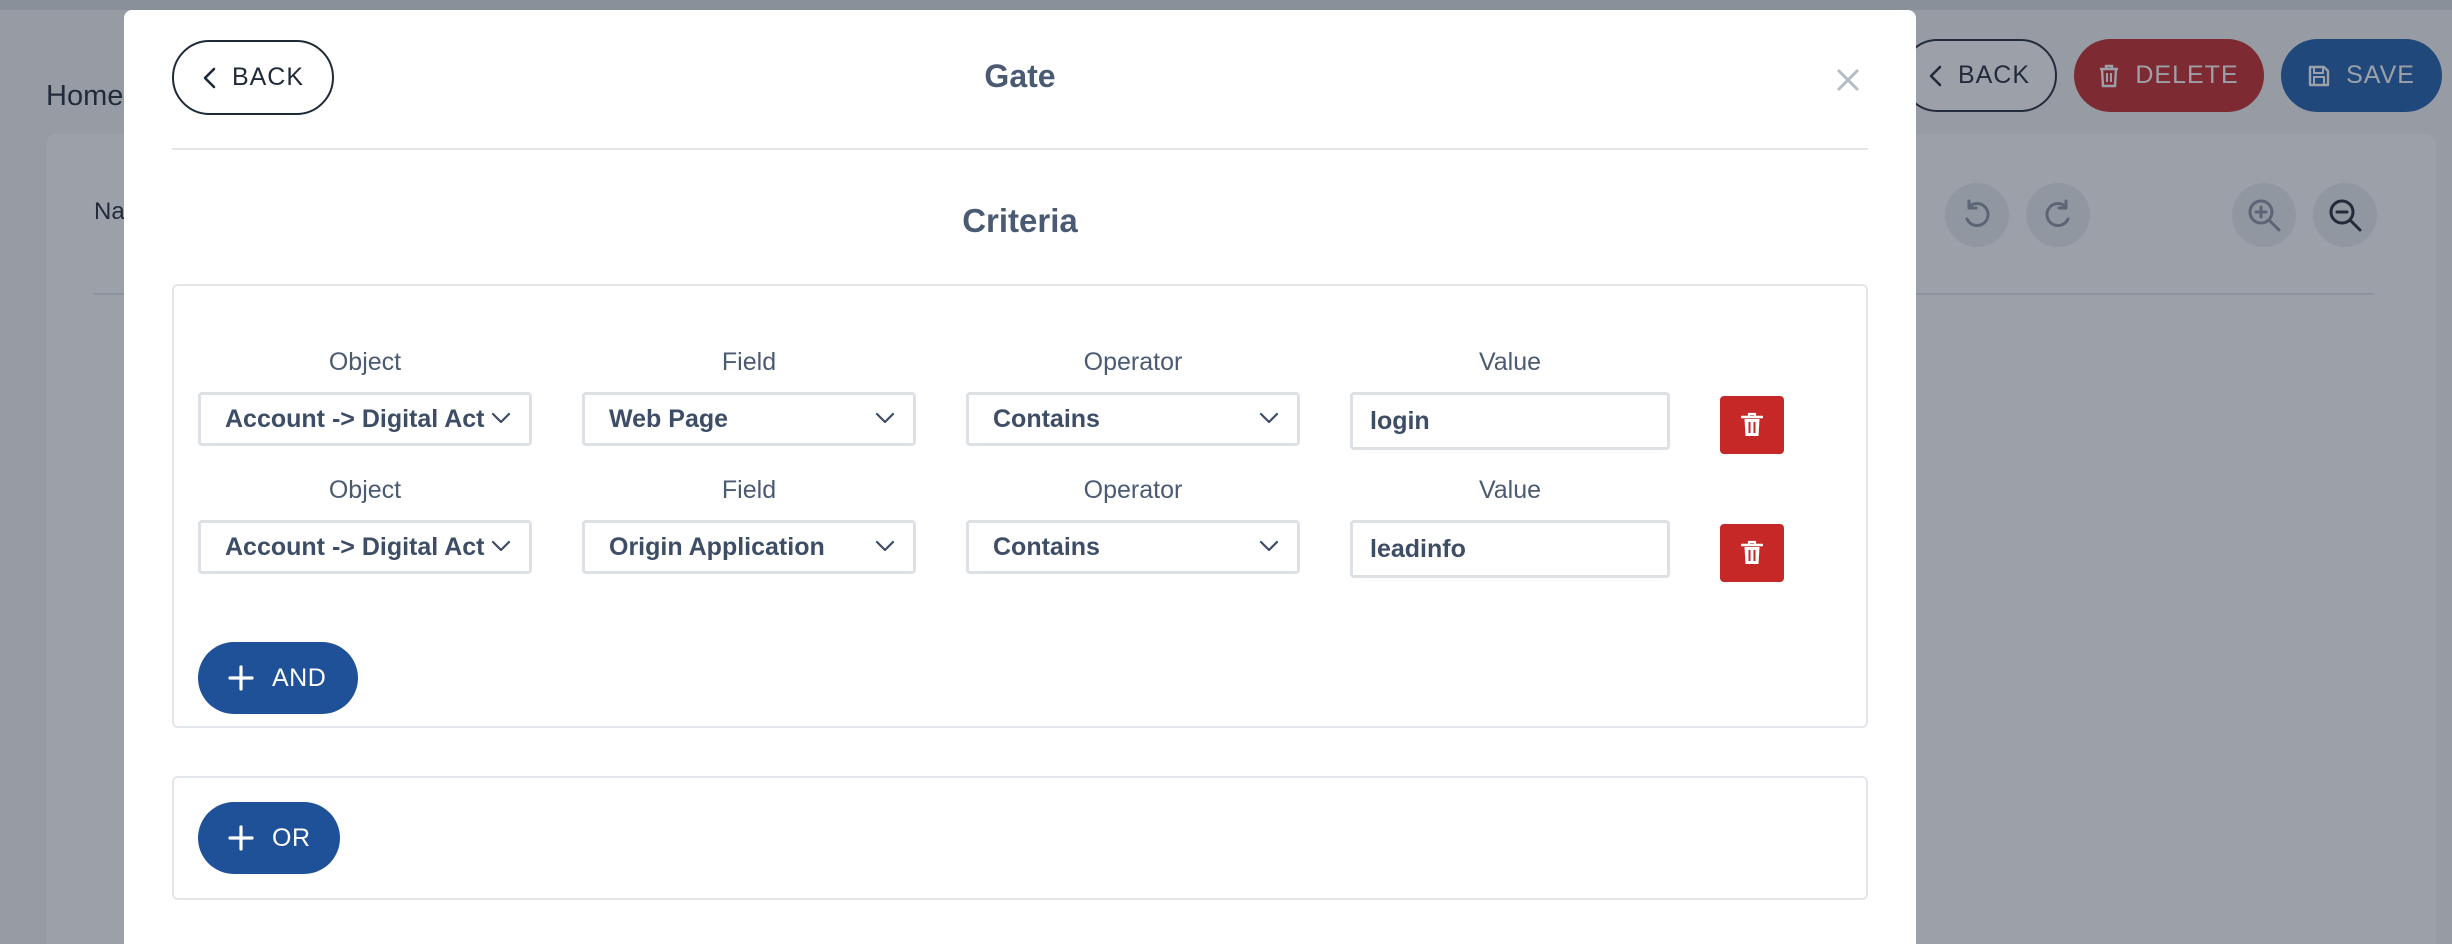 The height and width of the screenshot is (944, 2452). I want to click on add-or-button: OR, so click(269, 838).